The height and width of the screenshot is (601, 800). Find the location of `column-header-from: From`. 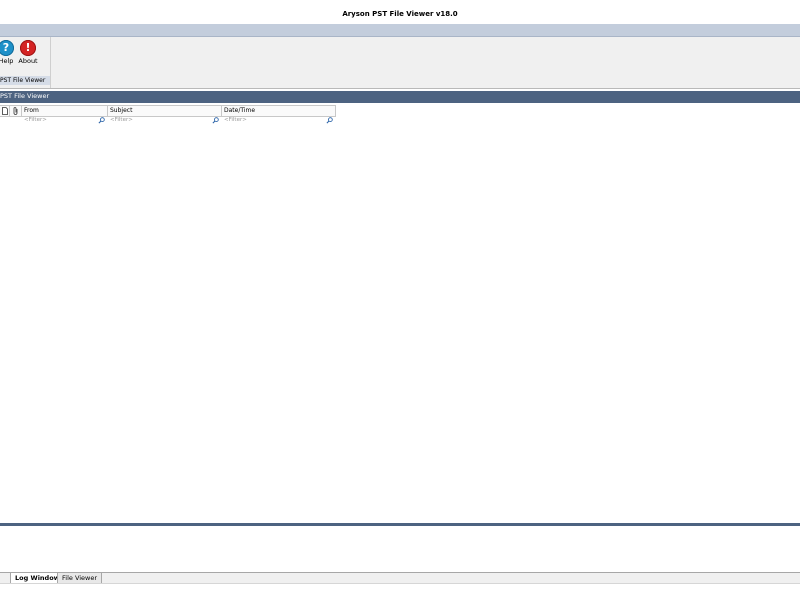

column-header-from: From is located at coordinates (65, 111).